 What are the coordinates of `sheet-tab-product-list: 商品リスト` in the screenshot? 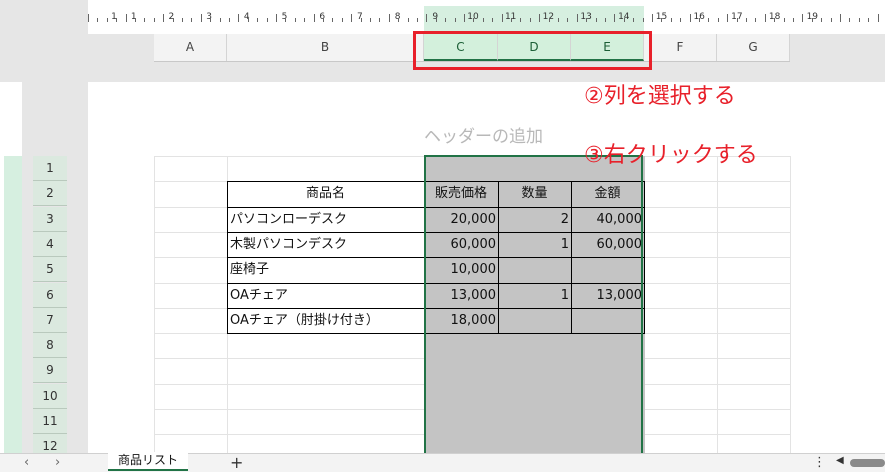 It's located at (148, 461).